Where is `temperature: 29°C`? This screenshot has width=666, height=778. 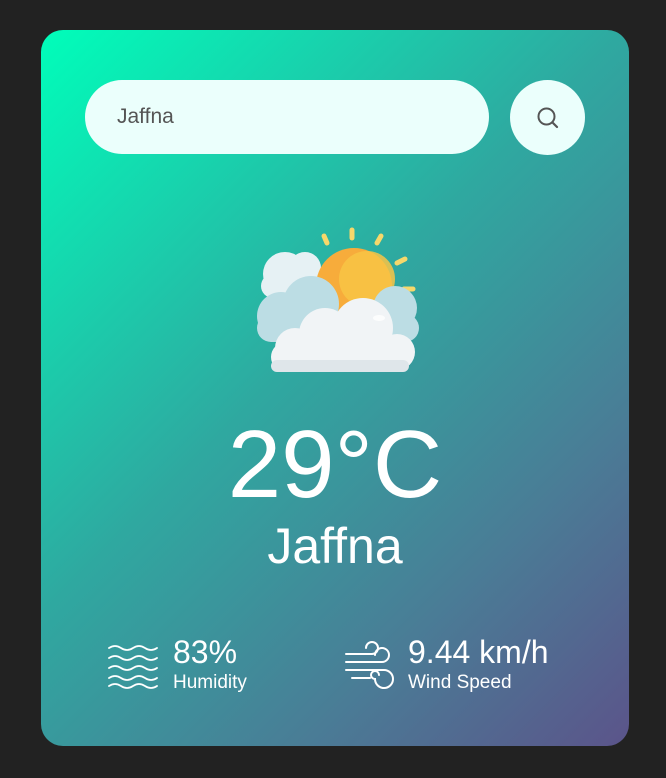
temperature: 29°C is located at coordinates (335, 464).